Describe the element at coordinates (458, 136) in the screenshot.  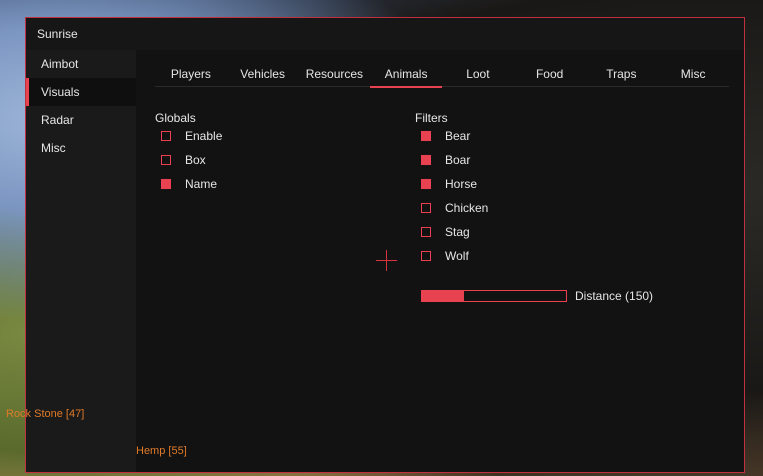
I see `checkbox-label: Bear` at that location.